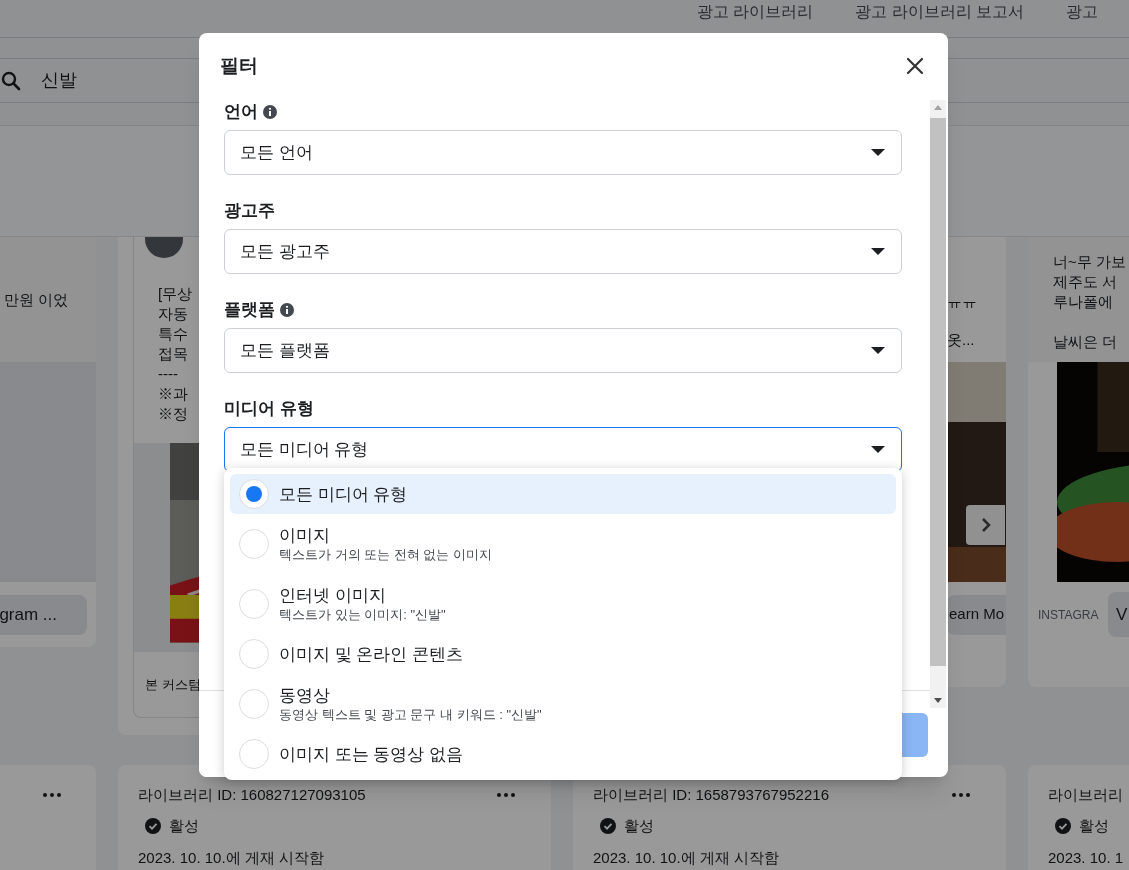 The width and height of the screenshot is (1129, 870). What do you see at coordinates (1086, 857) in the screenshot?
I see `start-date: 2023. 10. 1` at bounding box center [1086, 857].